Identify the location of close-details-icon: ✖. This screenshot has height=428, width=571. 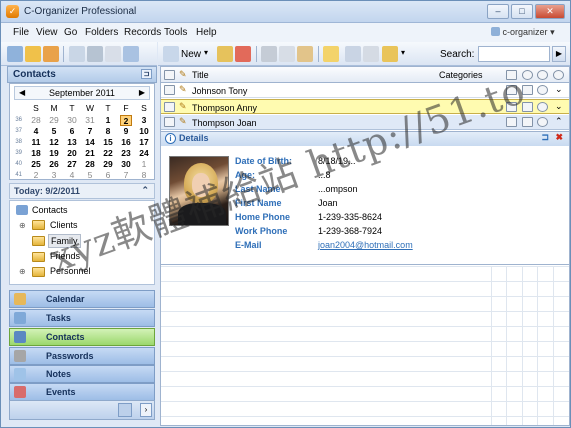
(559, 137).